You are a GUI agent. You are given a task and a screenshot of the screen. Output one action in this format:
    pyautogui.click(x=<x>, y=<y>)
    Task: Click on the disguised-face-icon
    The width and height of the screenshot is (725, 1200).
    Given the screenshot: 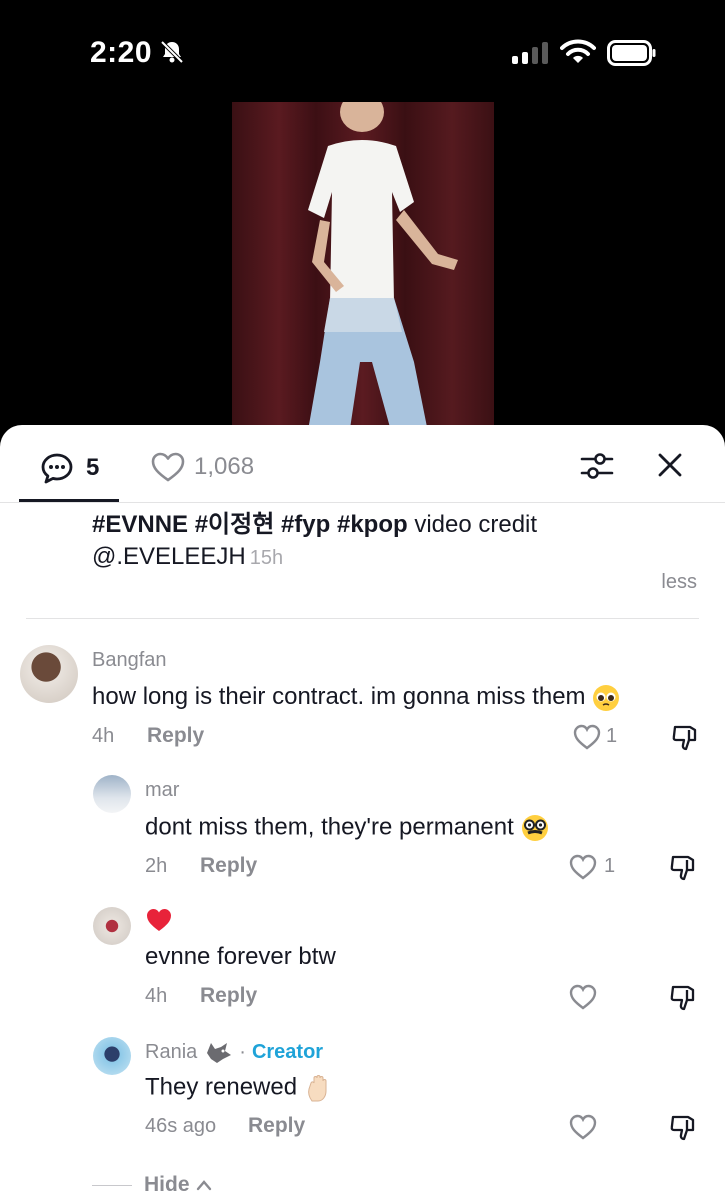 What is the action you would take?
    pyautogui.click(x=535, y=828)
    